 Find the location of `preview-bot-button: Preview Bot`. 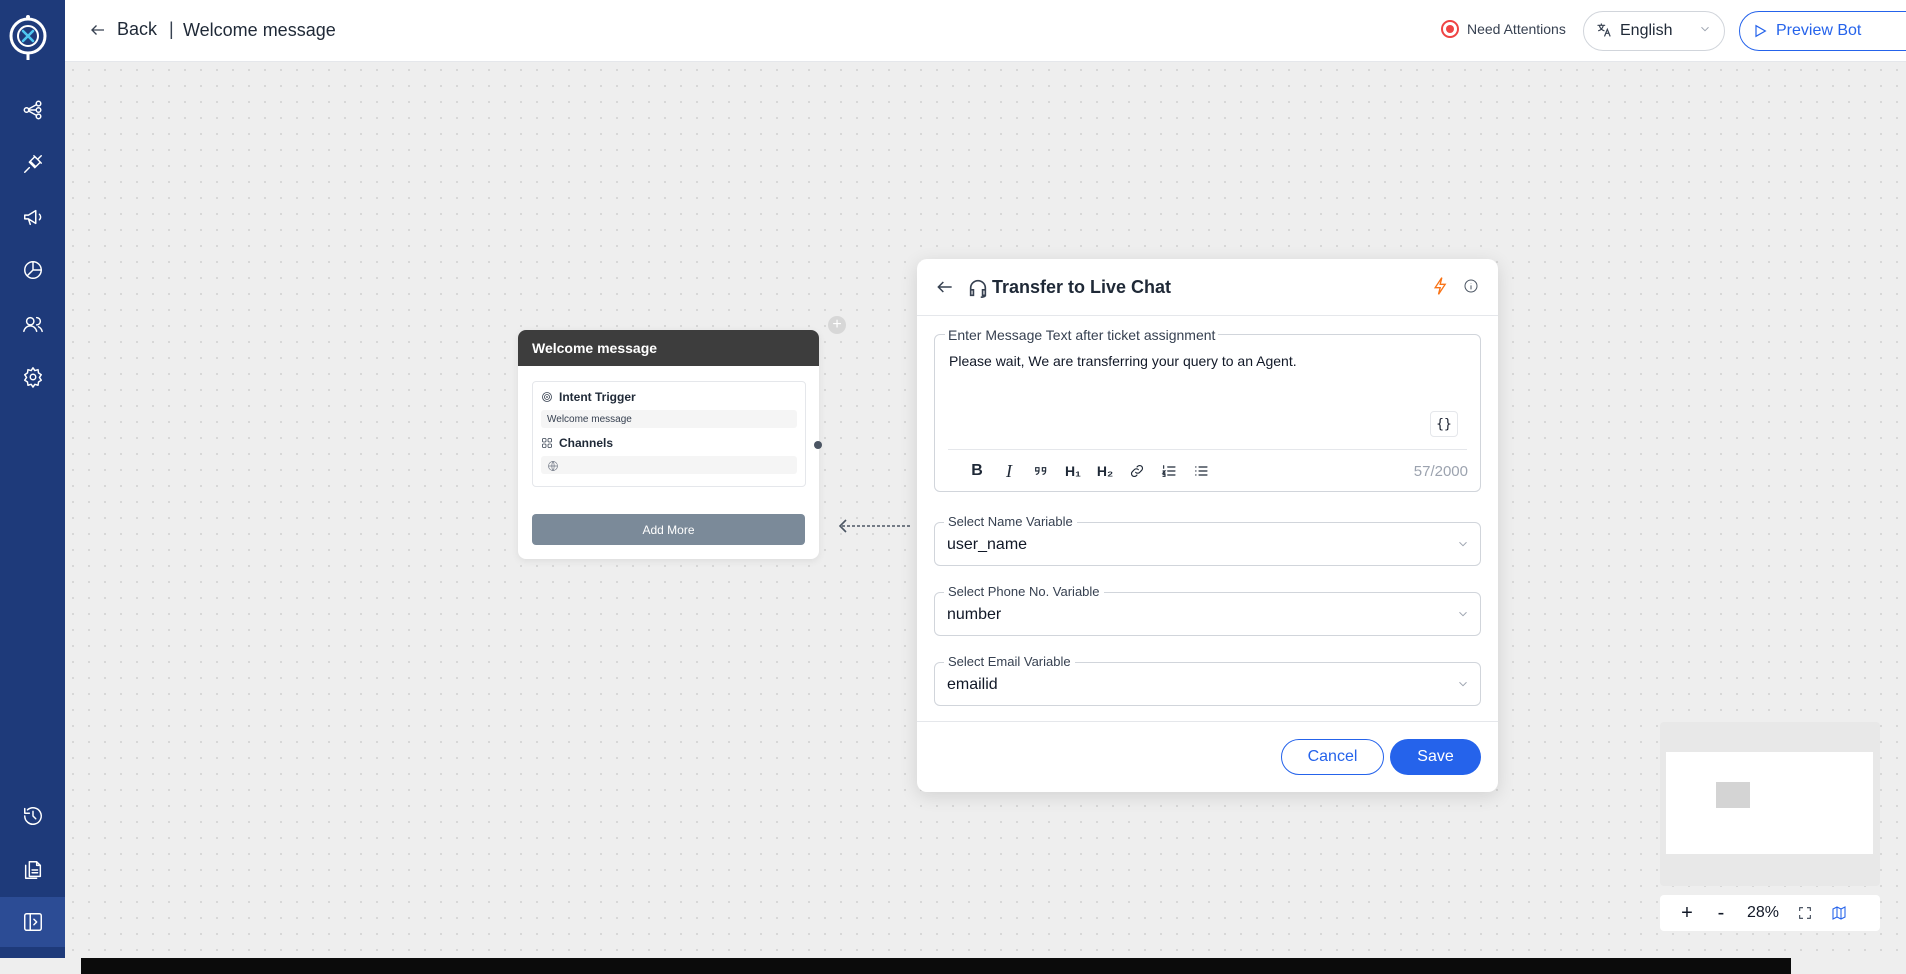

preview-bot-button: Preview Bot is located at coordinates (1822, 31).